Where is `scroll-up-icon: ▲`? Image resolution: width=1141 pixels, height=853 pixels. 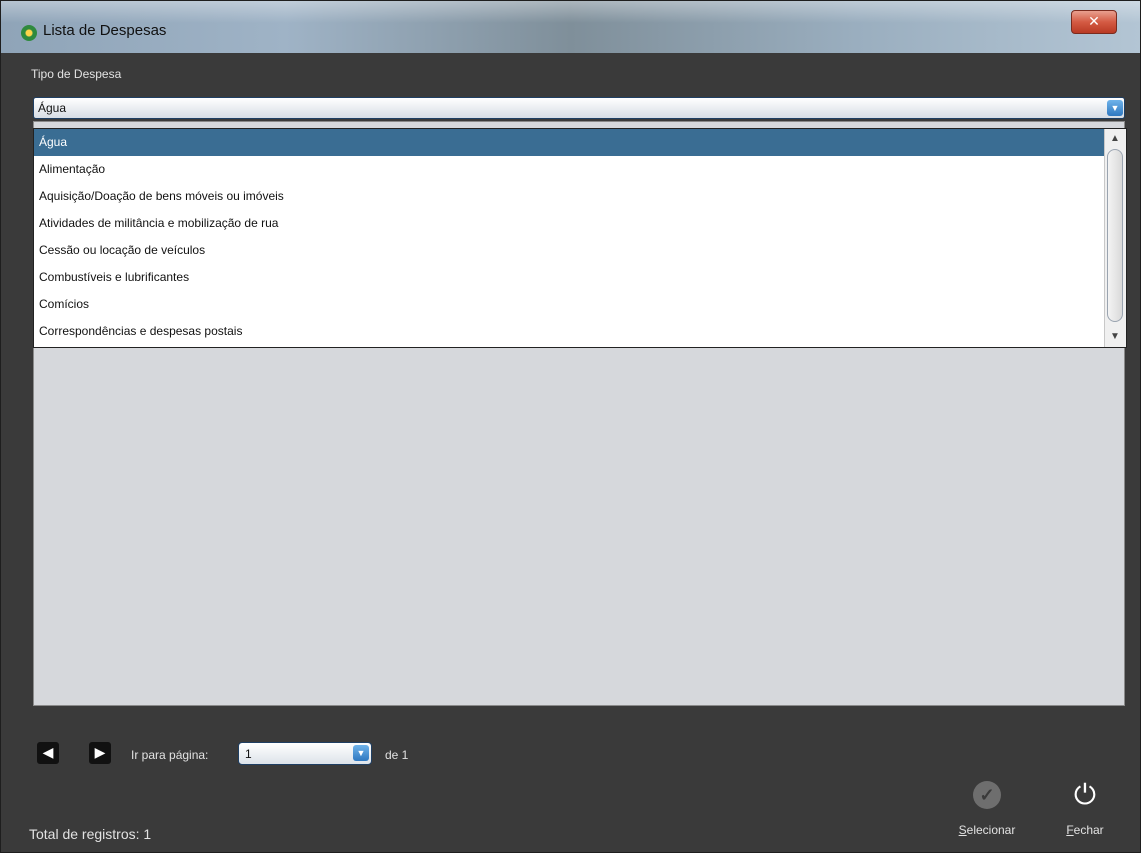 scroll-up-icon: ▲ is located at coordinates (1115, 139).